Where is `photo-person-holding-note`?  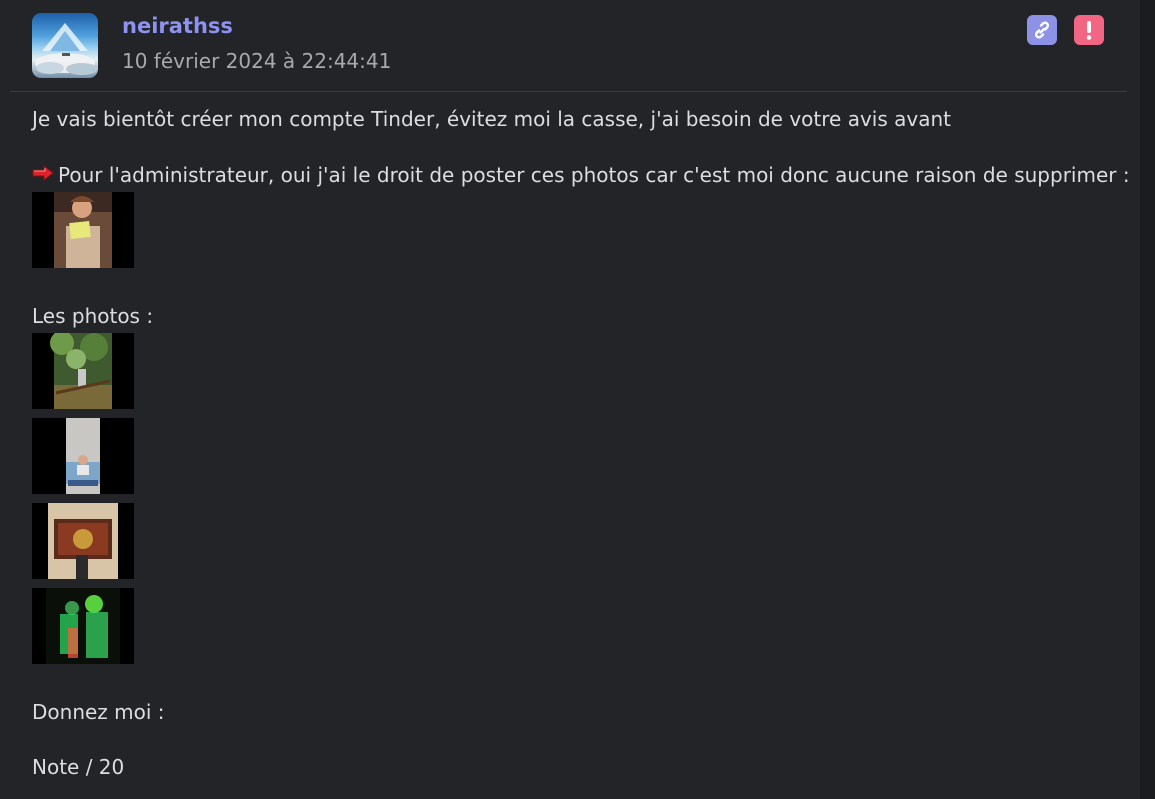 photo-person-holding-note is located at coordinates (83, 230).